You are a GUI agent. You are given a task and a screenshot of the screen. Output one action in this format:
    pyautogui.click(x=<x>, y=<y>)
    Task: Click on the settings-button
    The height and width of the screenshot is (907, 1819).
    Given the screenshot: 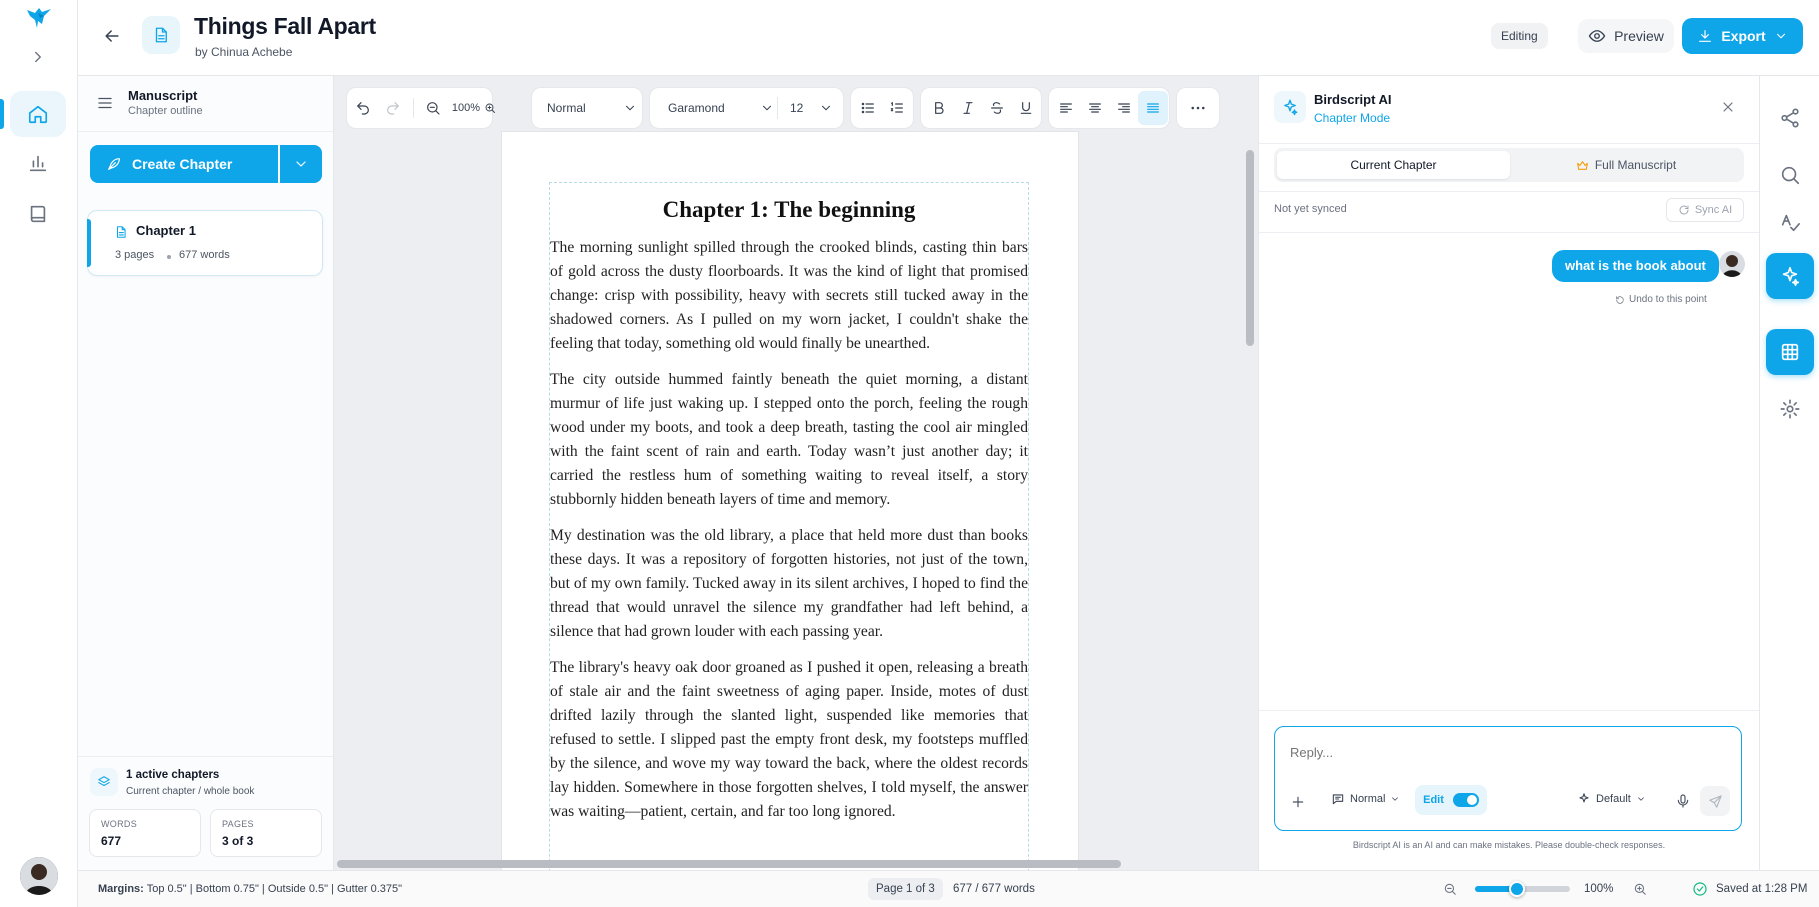 What is the action you would take?
    pyautogui.click(x=1790, y=409)
    